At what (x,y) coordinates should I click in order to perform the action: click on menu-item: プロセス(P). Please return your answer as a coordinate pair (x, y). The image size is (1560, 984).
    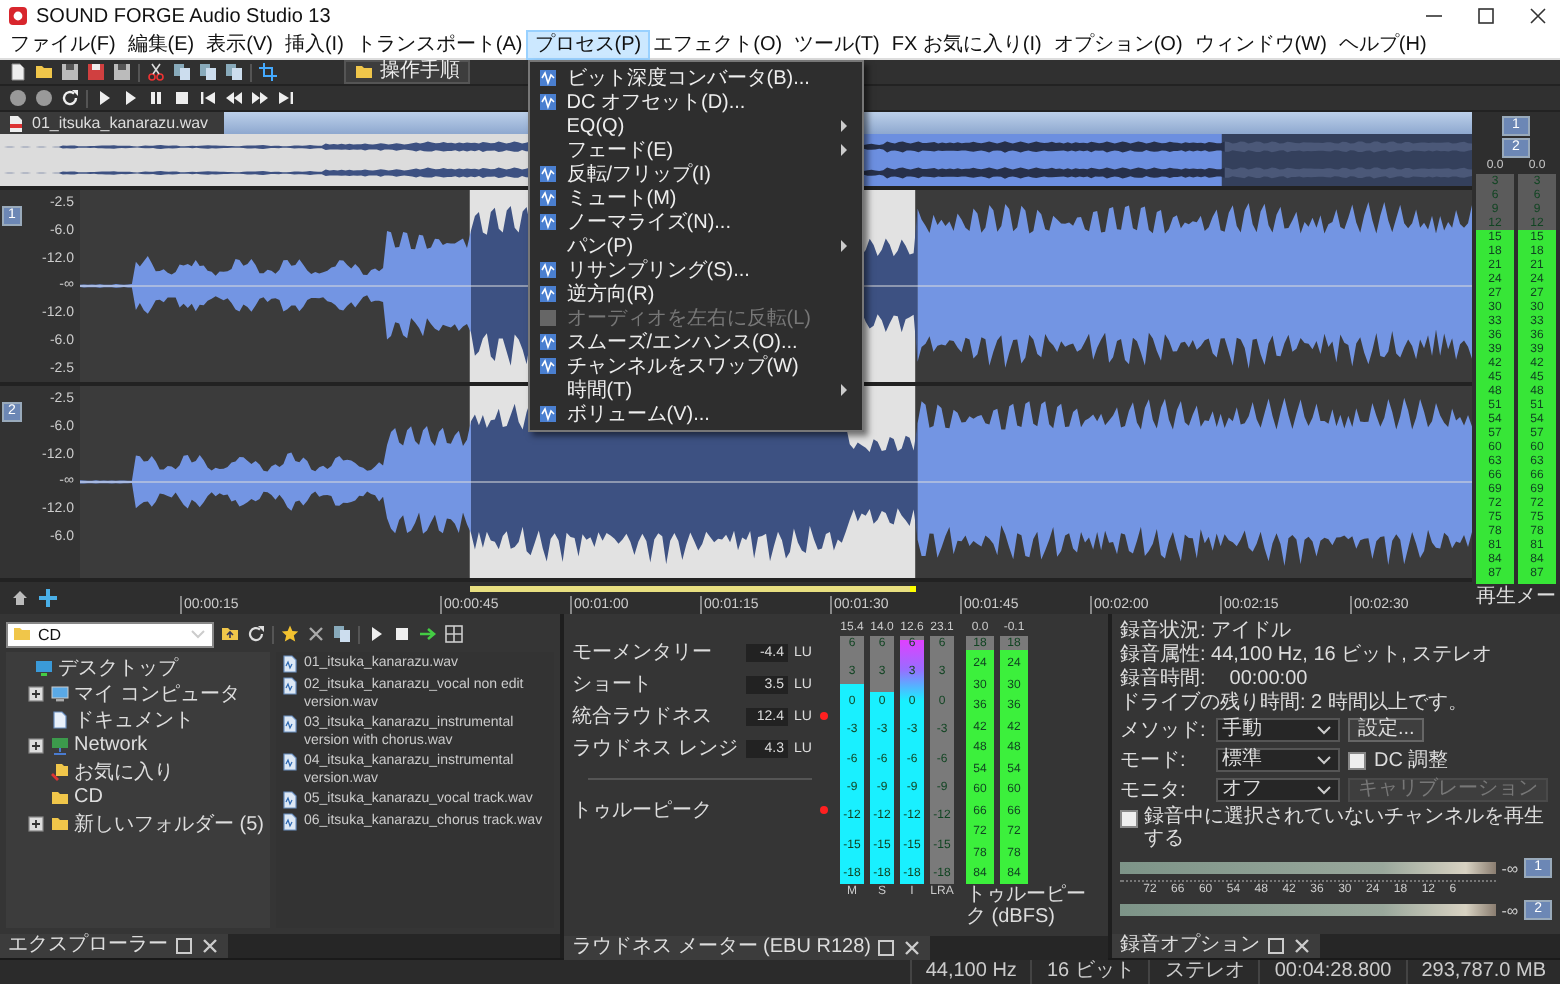
    Looking at the image, I should click on (588, 45).